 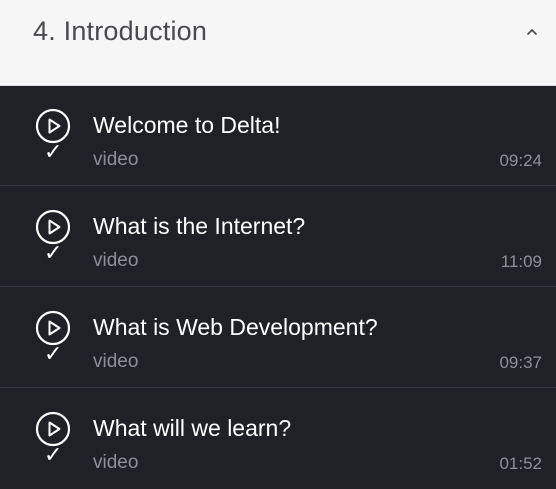 What do you see at coordinates (120, 31) in the screenshot?
I see `section-title: 4. Introduction` at bounding box center [120, 31].